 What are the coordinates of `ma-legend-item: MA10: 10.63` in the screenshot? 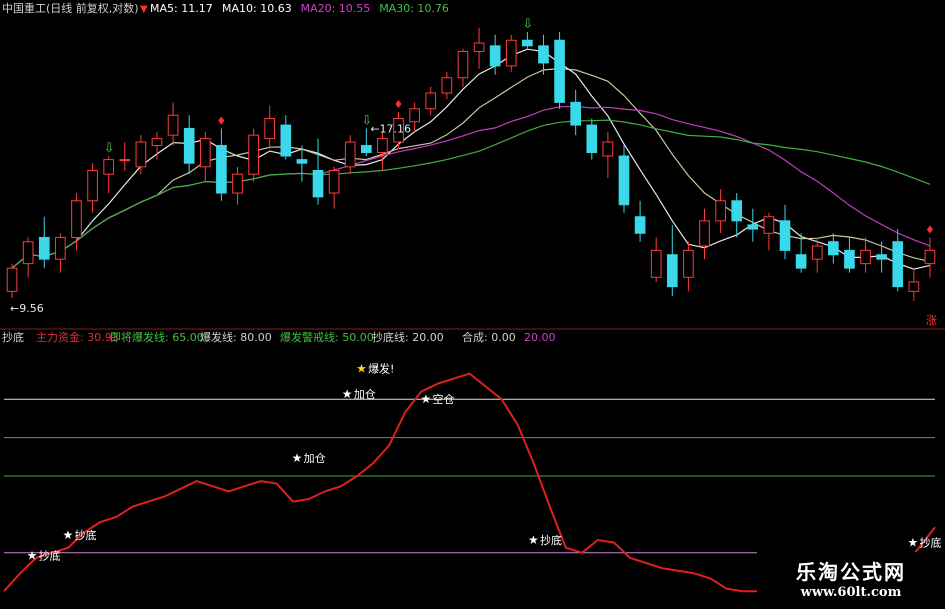 It's located at (257, 8).